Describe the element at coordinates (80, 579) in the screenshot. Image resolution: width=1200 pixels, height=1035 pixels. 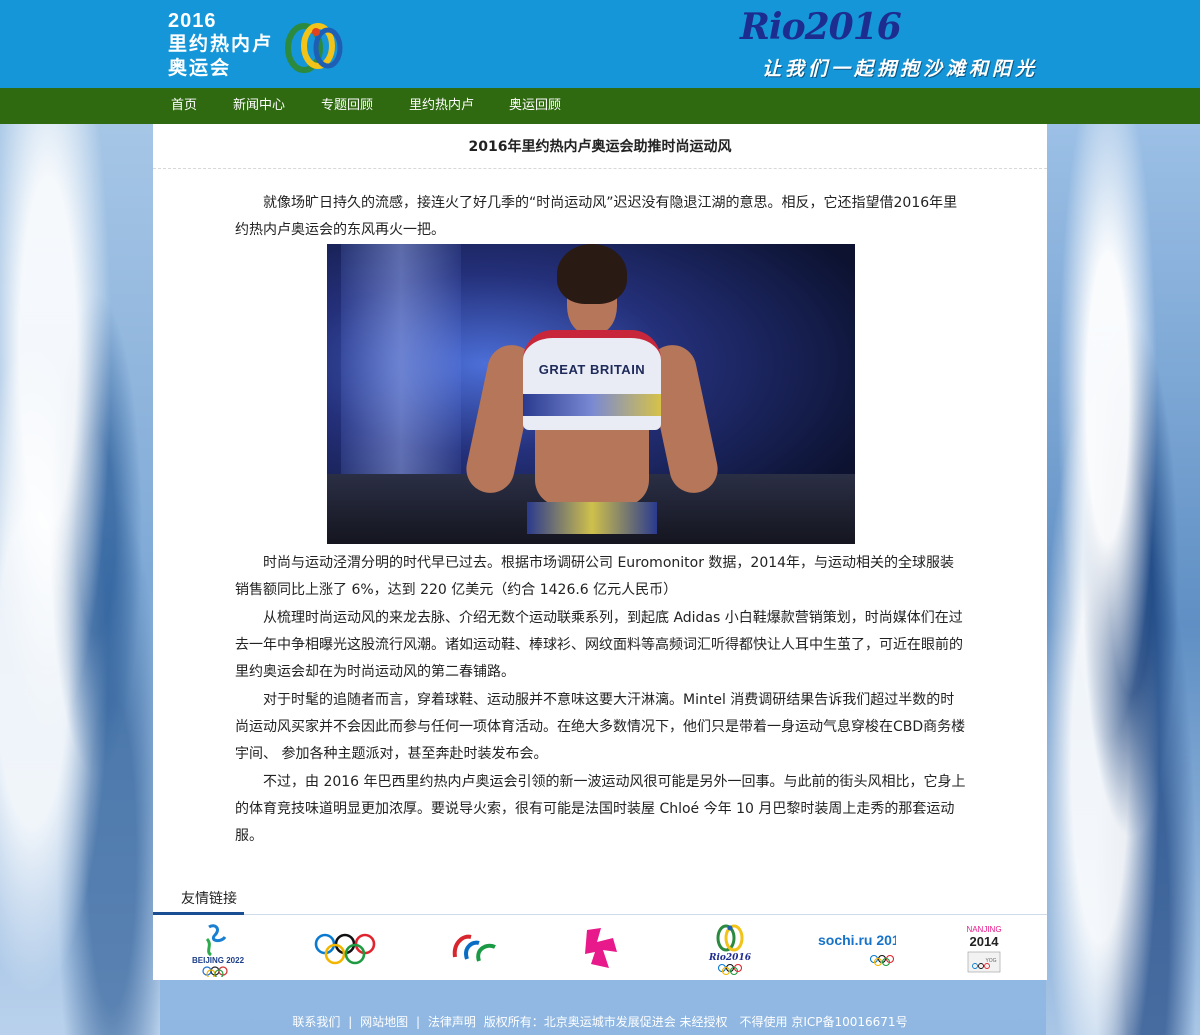
I see `background-left-scenery` at that location.